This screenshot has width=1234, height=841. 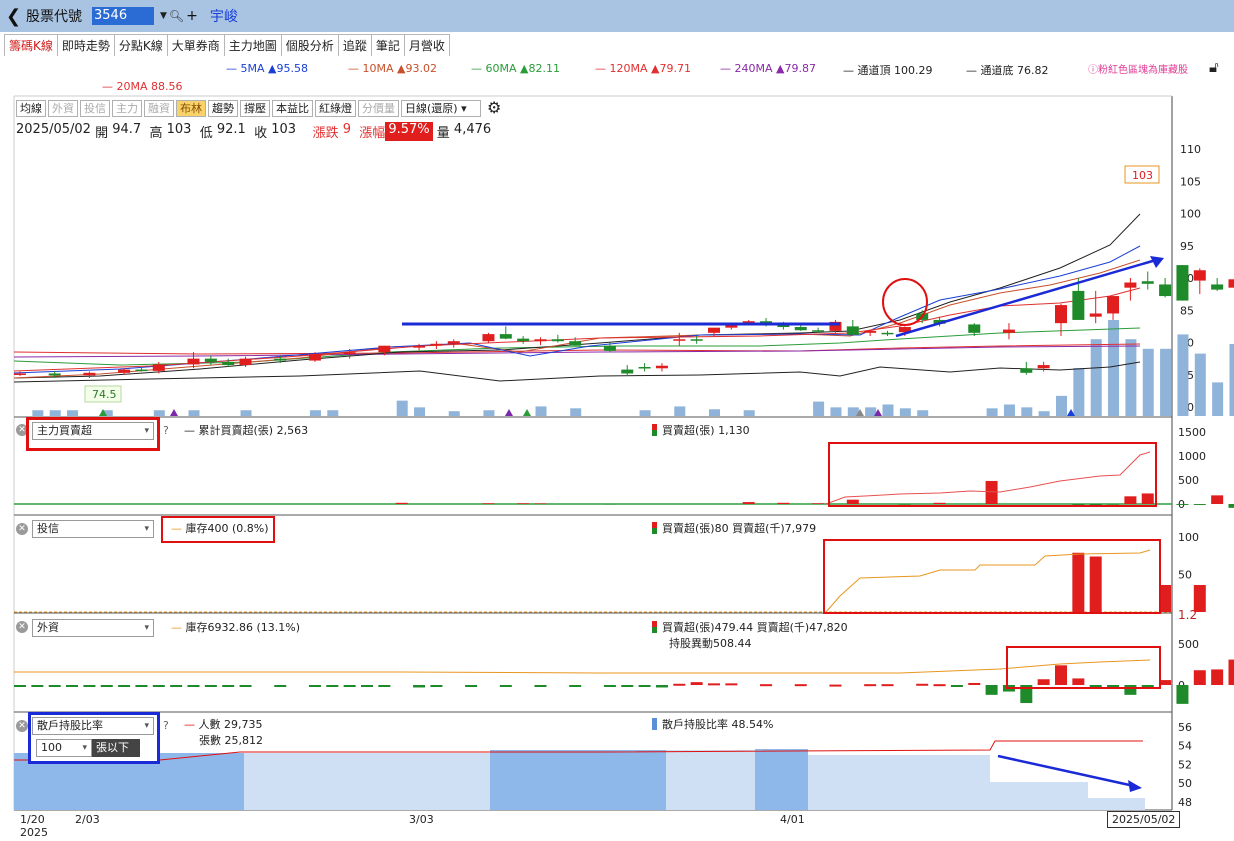 What do you see at coordinates (191, 430) in the screenshot?
I see `line-swatch: —` at bounding box center [191, 430].